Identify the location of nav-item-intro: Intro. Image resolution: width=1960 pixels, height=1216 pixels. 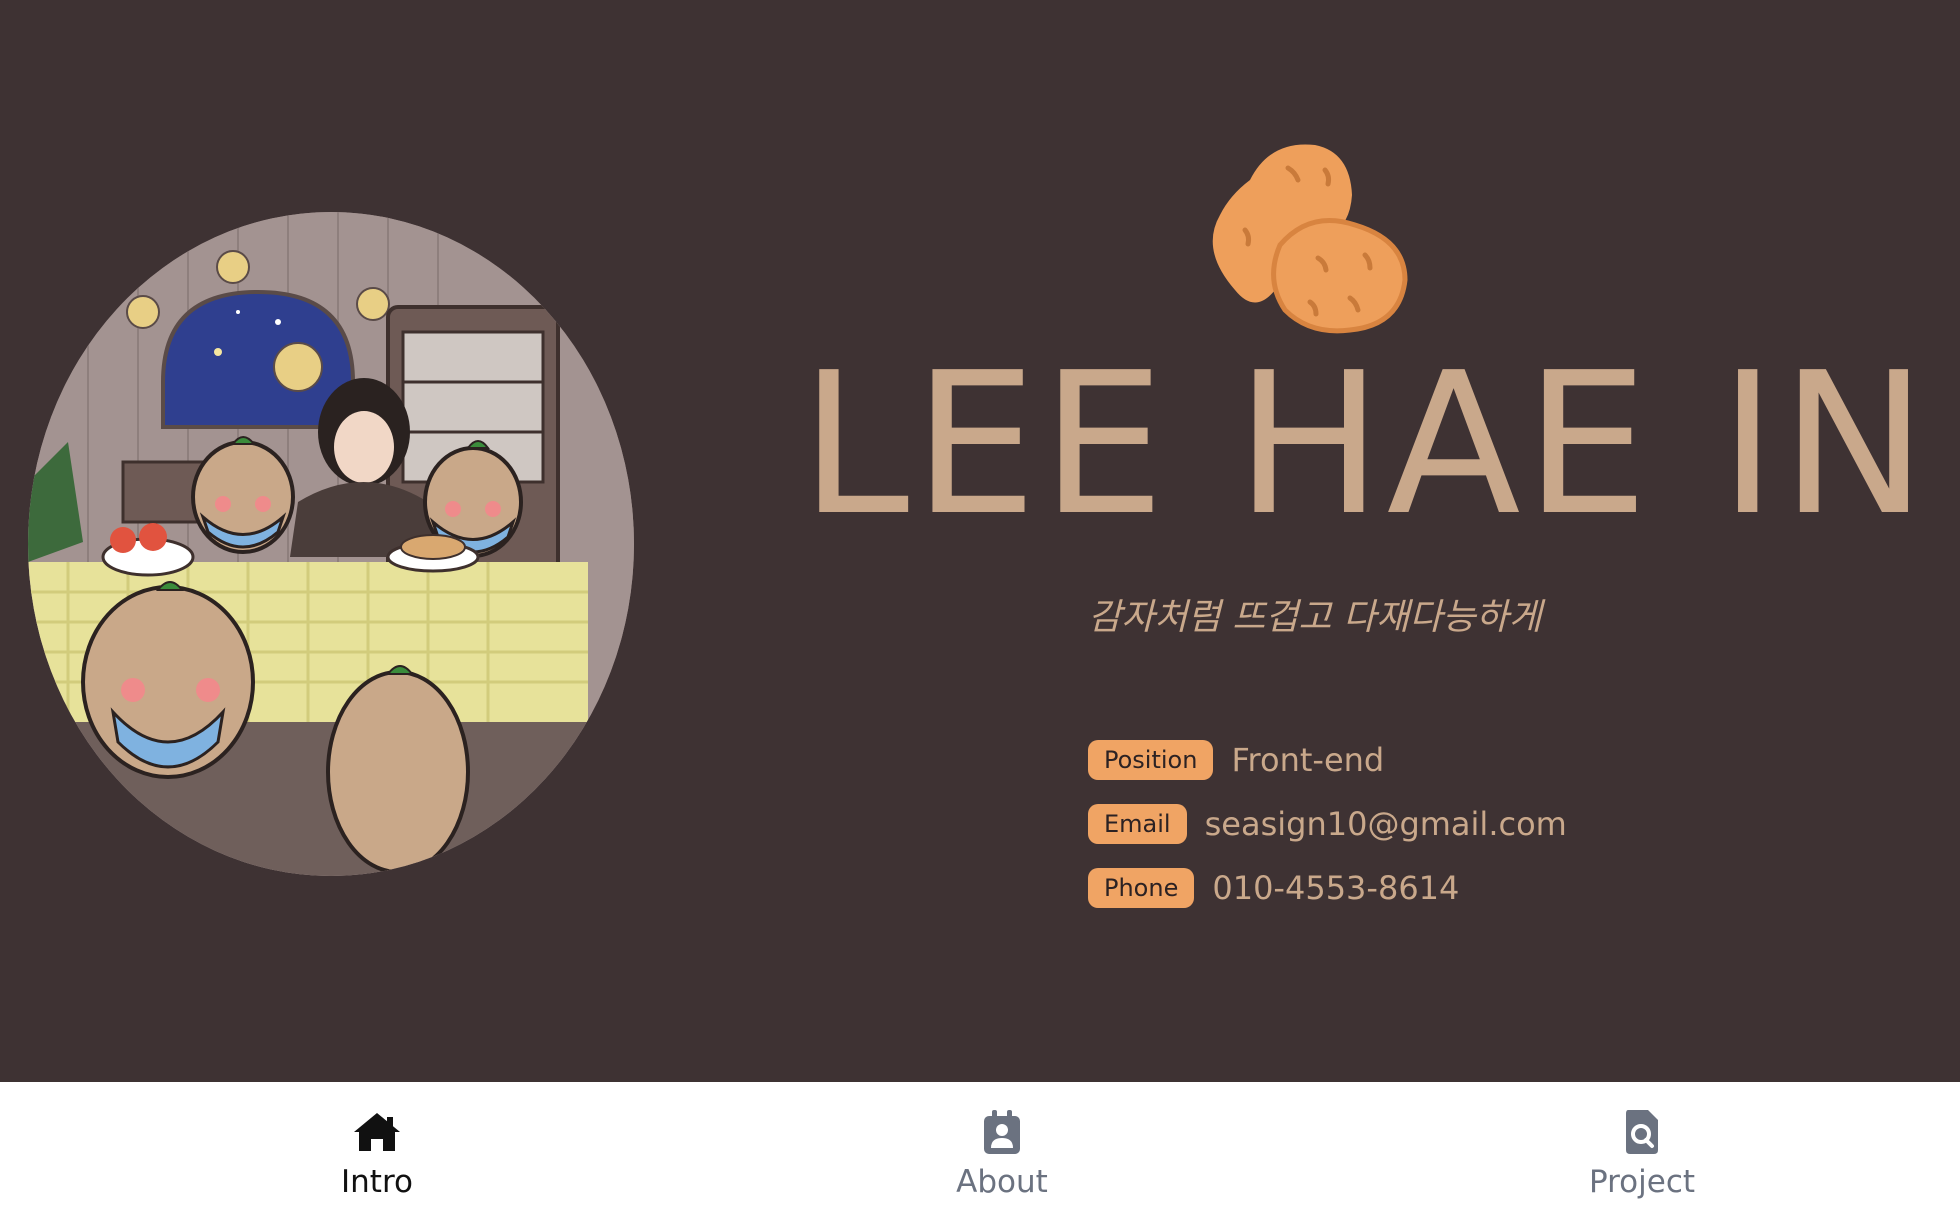
(377, 1149).